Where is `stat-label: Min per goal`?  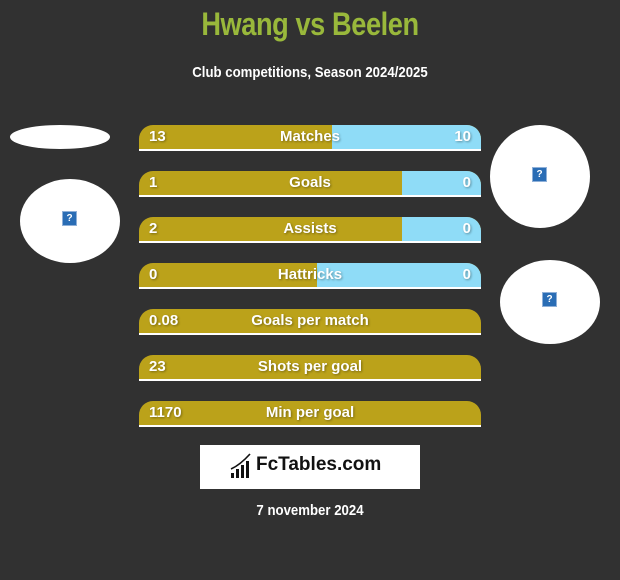 stat-label: Min per goal is located at coordinates (310, 412).